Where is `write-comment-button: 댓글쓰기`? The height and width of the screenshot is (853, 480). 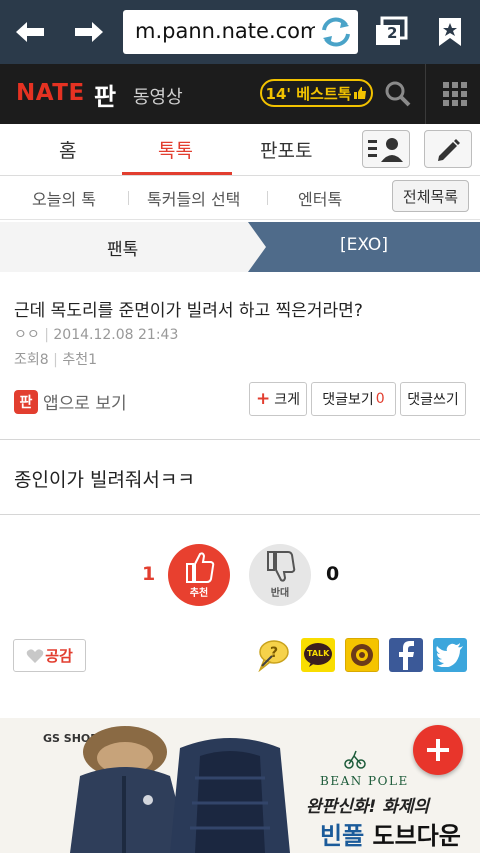 write-comment-button: 댓글쓰기 is located at coordinates (433, 399).